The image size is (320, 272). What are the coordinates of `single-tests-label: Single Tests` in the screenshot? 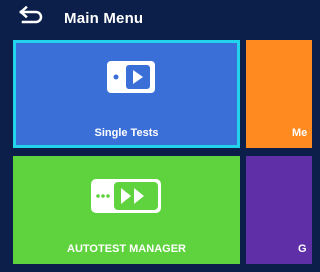 It's located at (126, 133).